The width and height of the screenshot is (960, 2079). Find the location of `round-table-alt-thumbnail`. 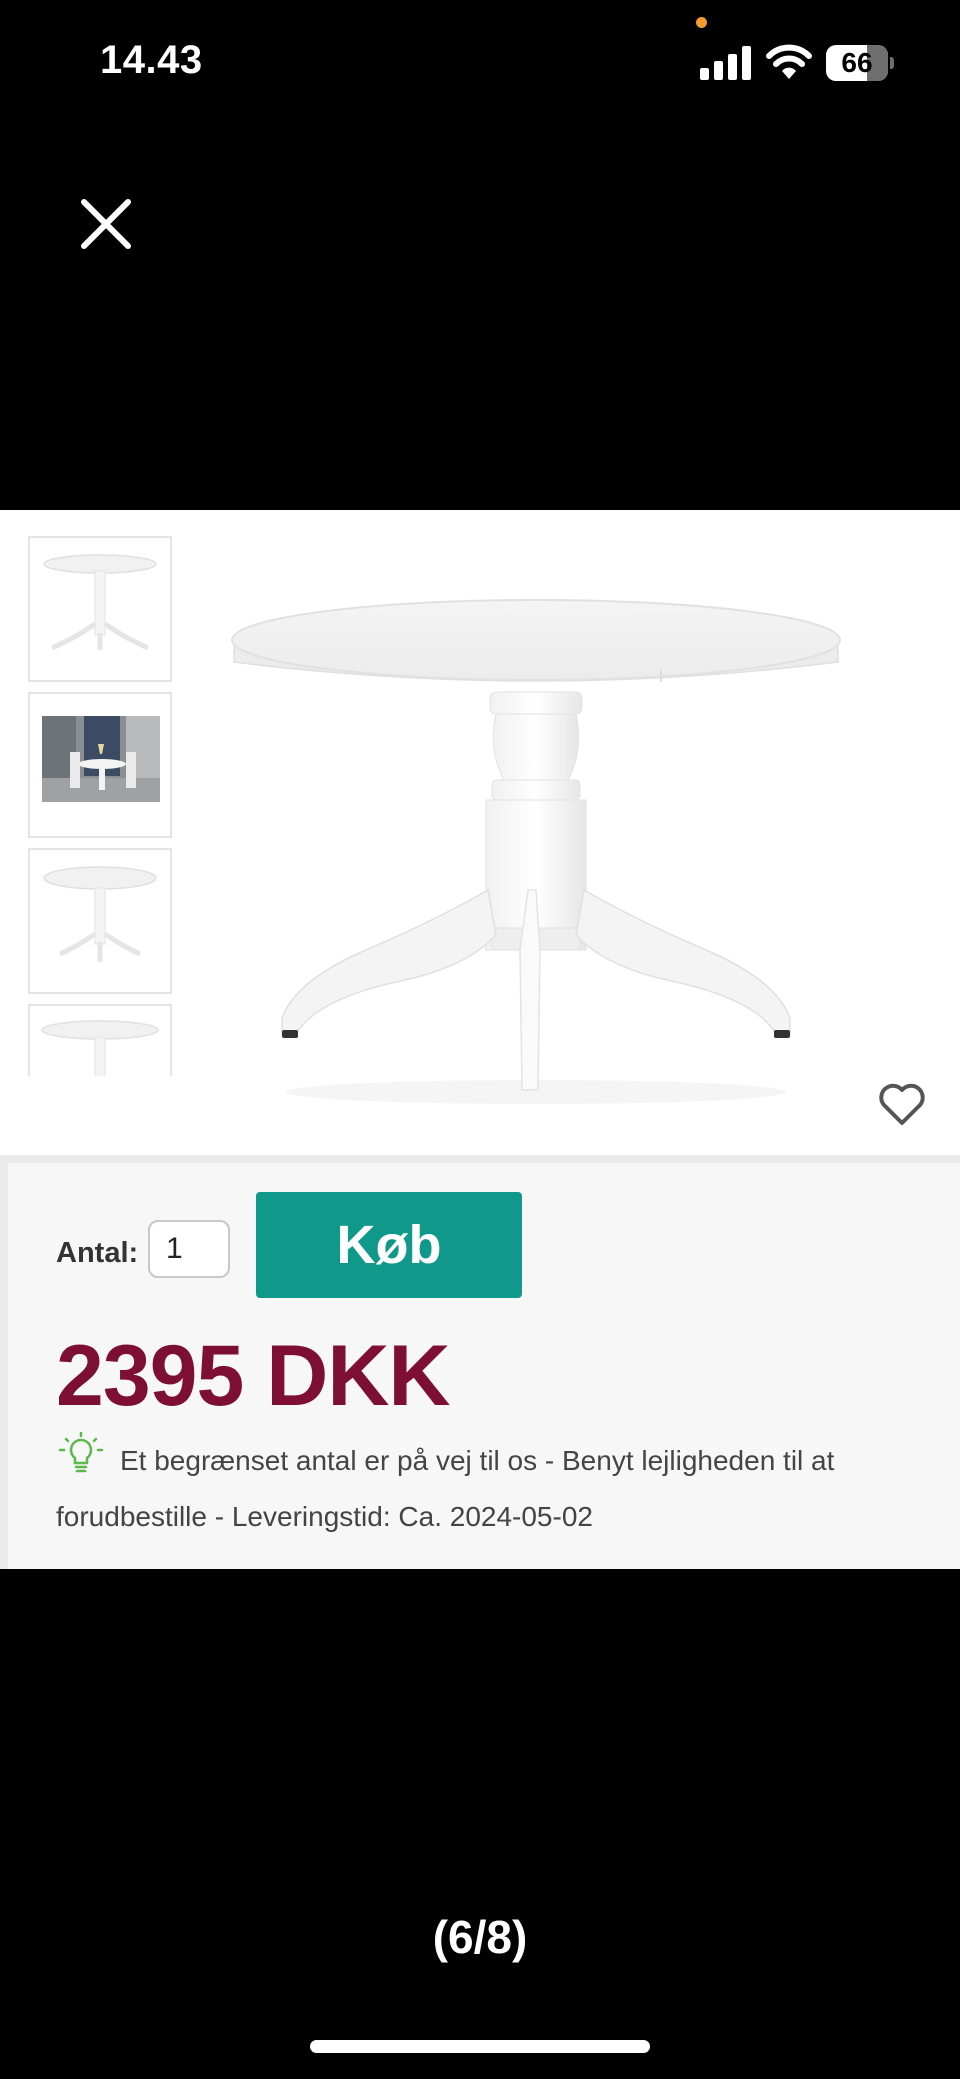

round-table-alt-thumbnail is located at coordinates (100, 921).